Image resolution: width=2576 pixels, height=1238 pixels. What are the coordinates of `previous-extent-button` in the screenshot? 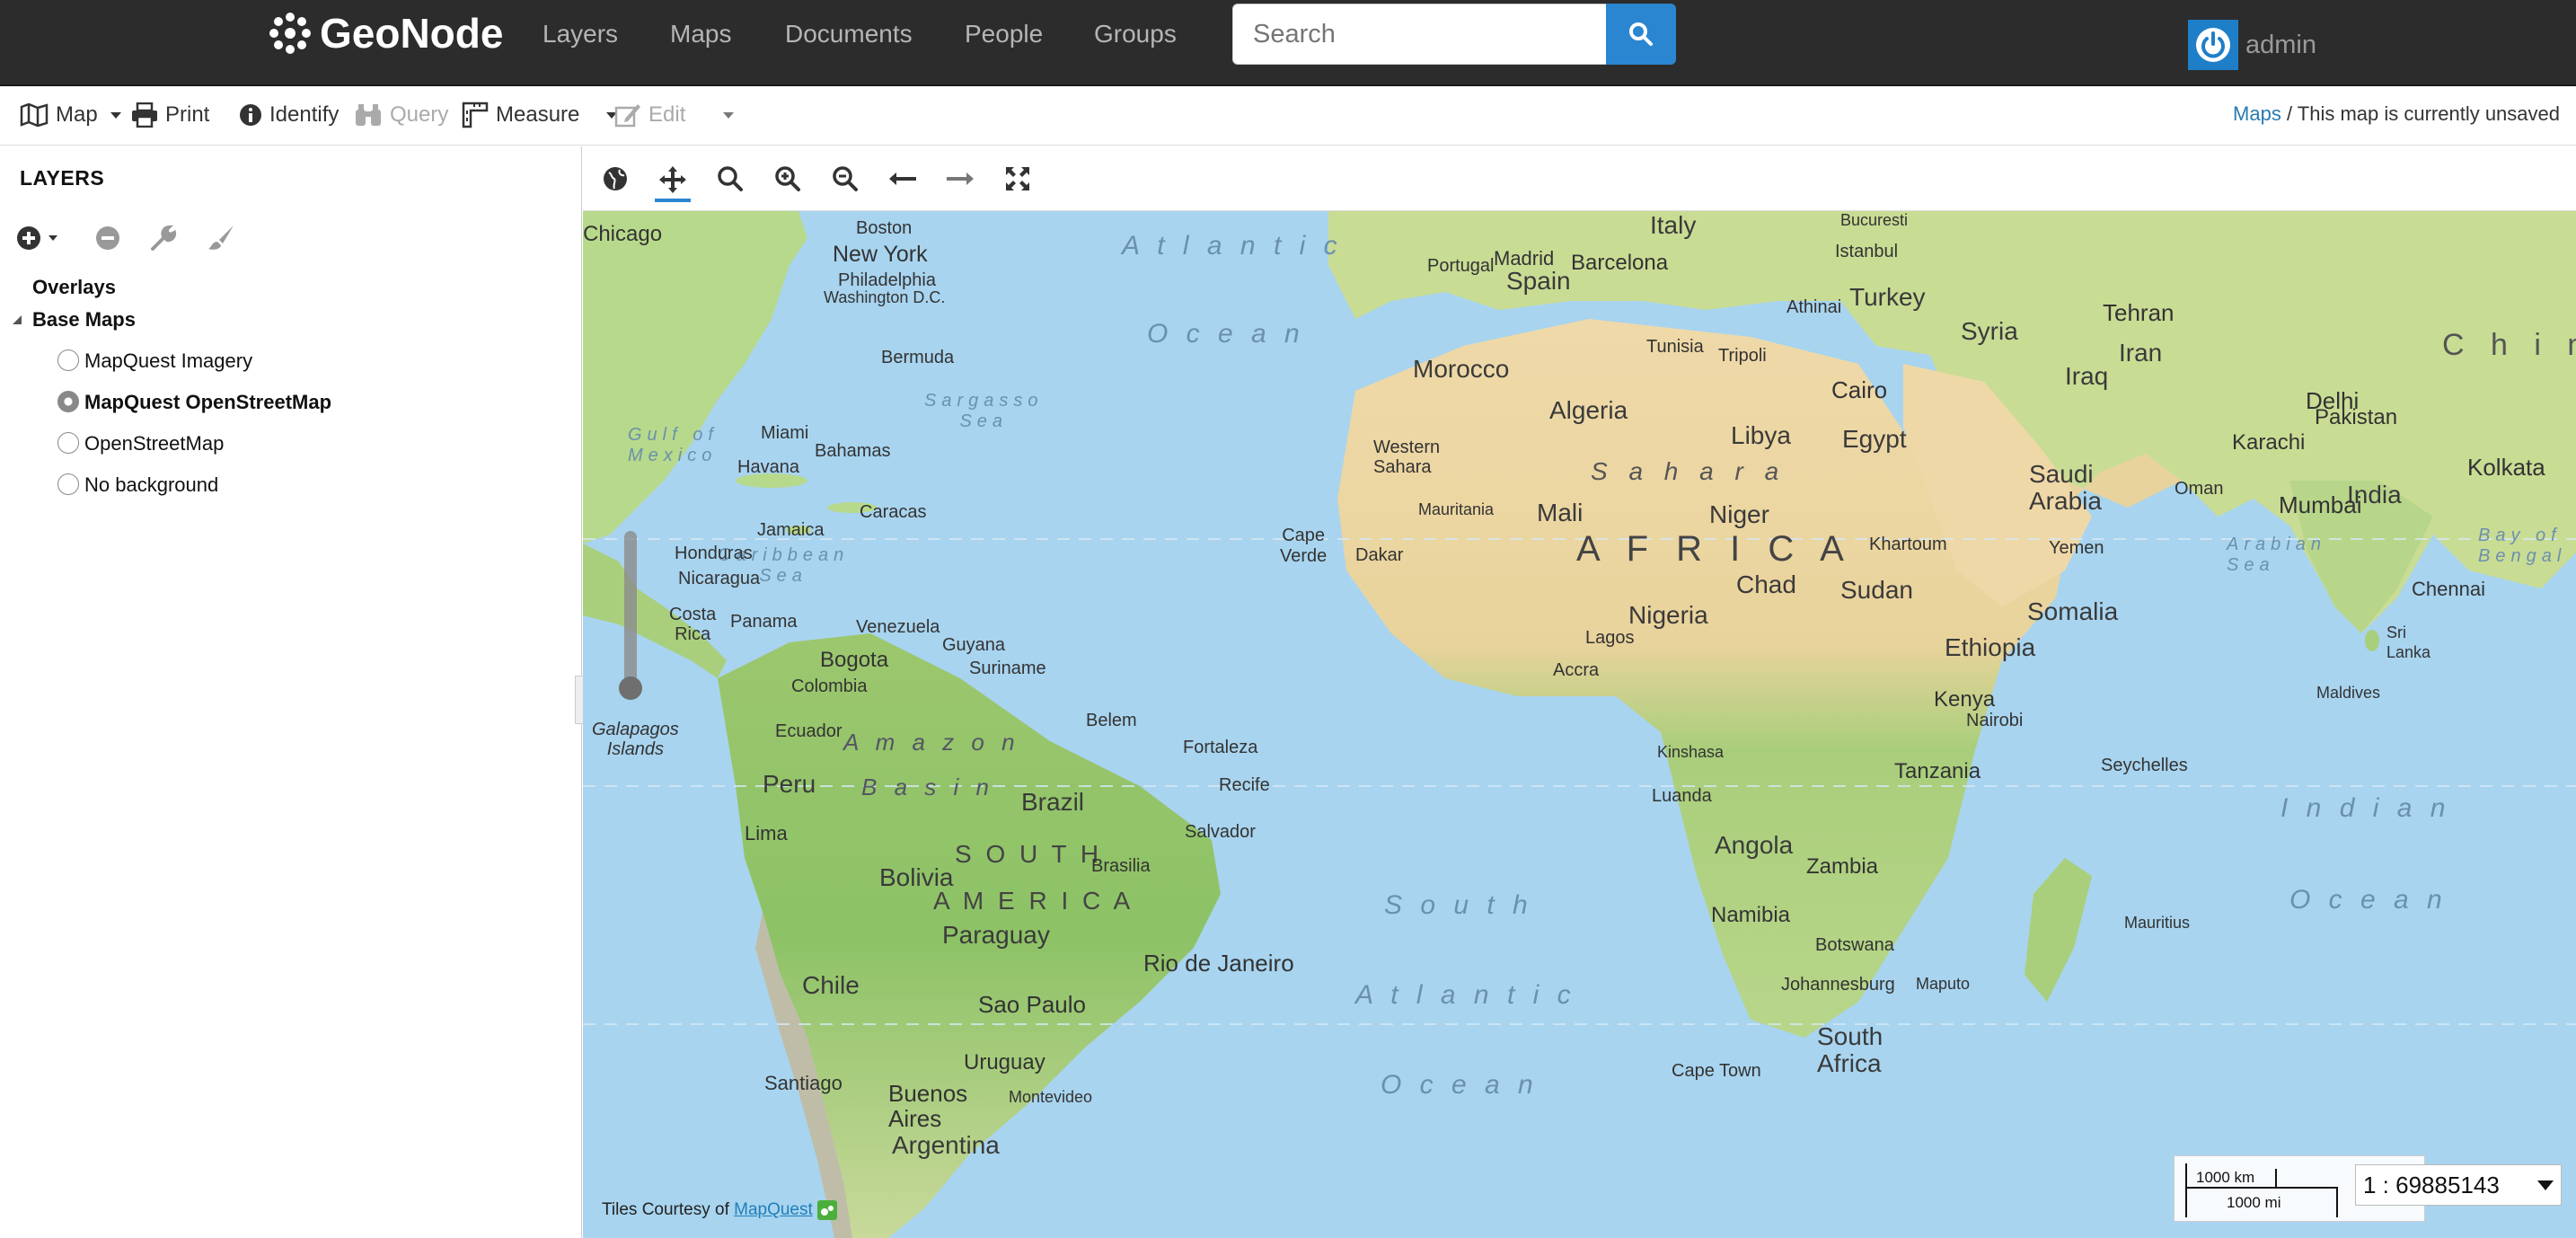 It's located at (903, 179).